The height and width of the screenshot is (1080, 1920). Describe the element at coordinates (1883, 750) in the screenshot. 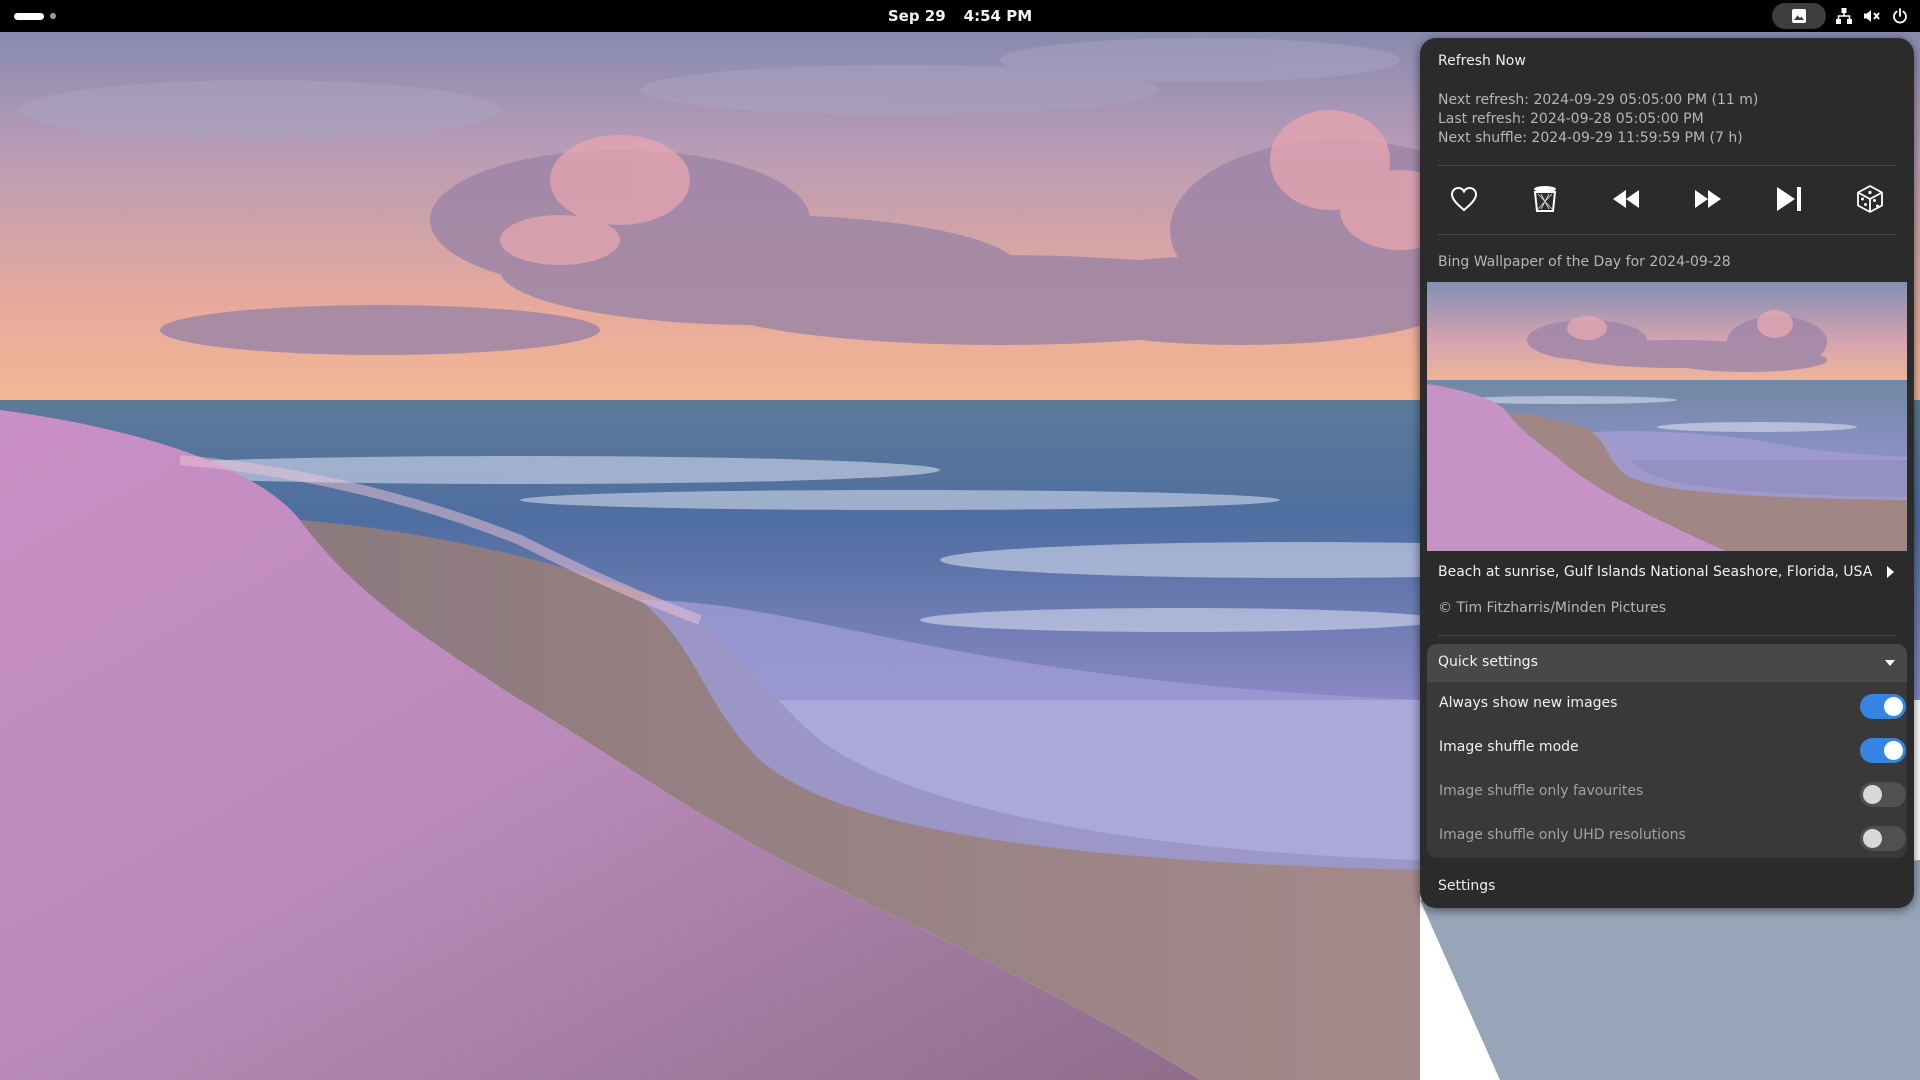

I see `image-shuffle-mode-toggle` at that location.